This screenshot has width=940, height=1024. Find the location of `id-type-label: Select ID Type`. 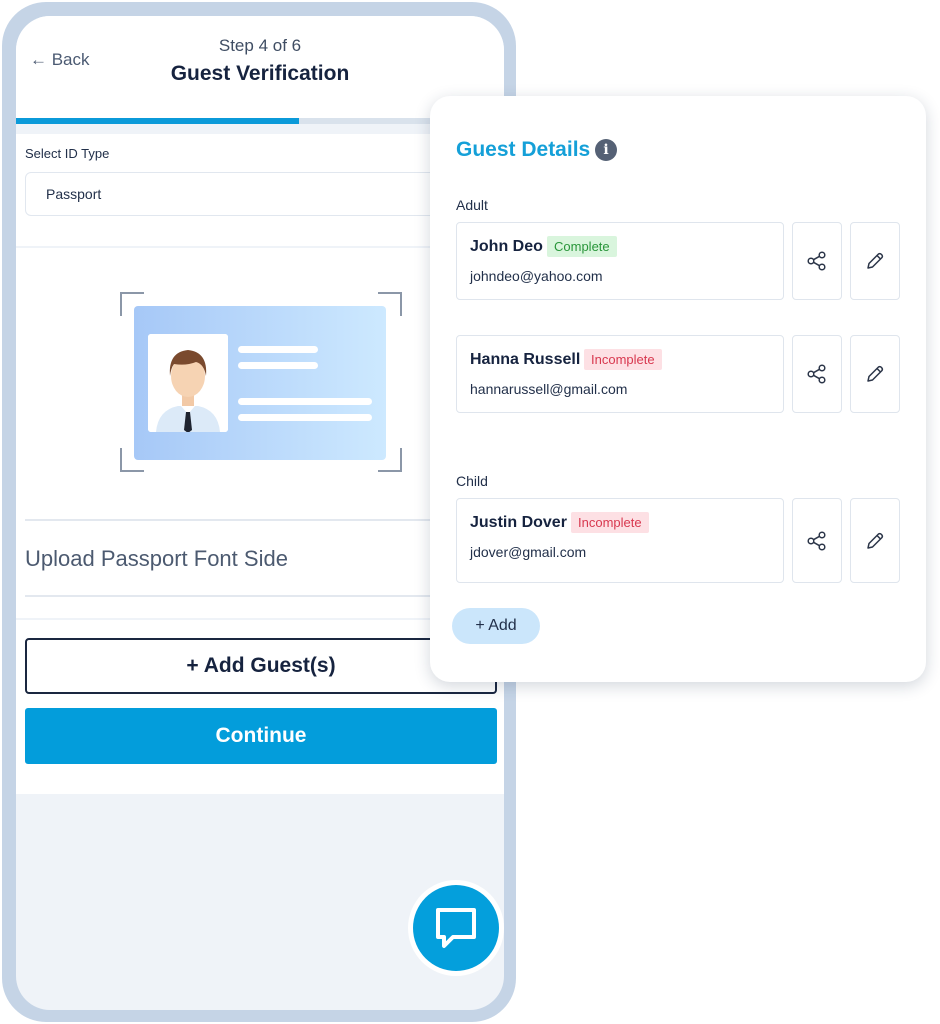

id-type-label: Select ID Type is located at coordinates (67, 153).